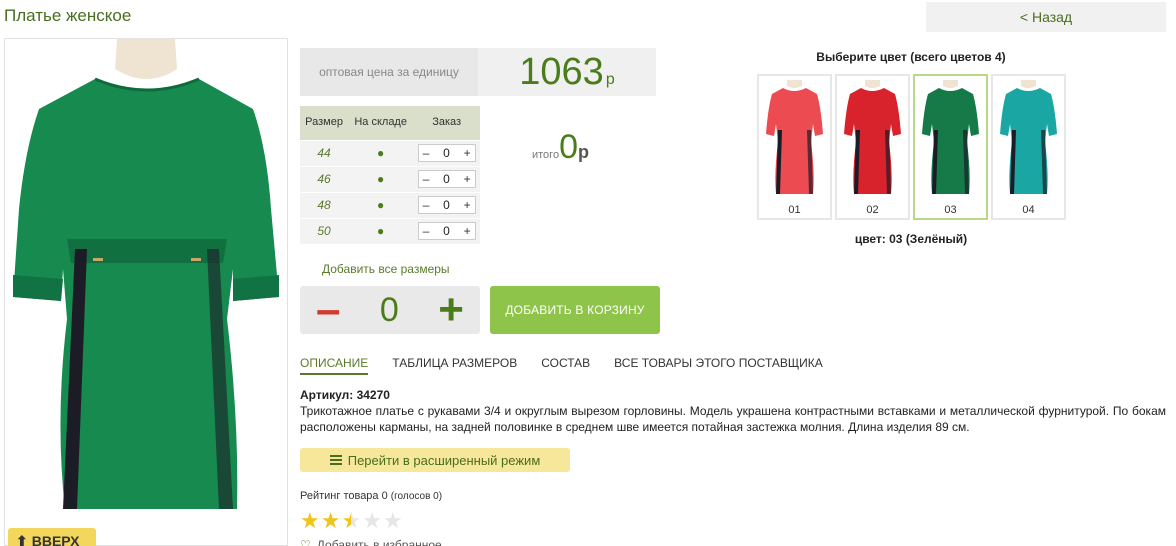 Image resolution: width=1176 pixels, height=546 pixels. Describe the element at coordinates (335, 460) in the screenshot. I see `list-icon` at that location.